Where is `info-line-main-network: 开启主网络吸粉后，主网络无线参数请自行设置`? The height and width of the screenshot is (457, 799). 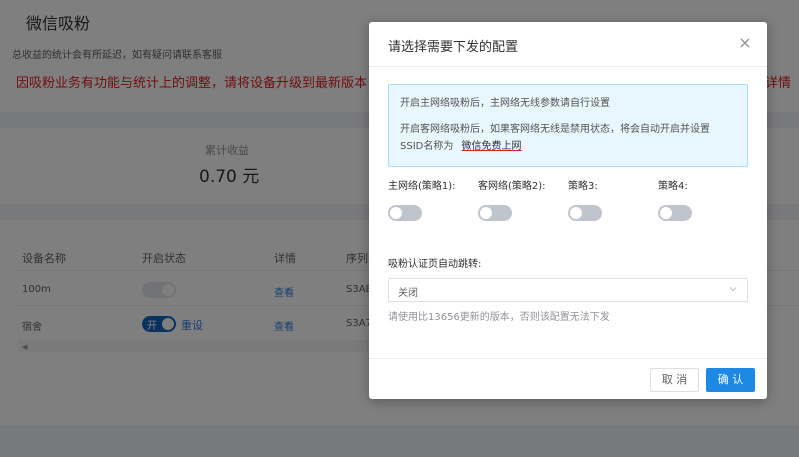
info-line-main-network: 开启主网络吸粉后，主网络无线参数请自行设置 is located at coordinates (505, 103).